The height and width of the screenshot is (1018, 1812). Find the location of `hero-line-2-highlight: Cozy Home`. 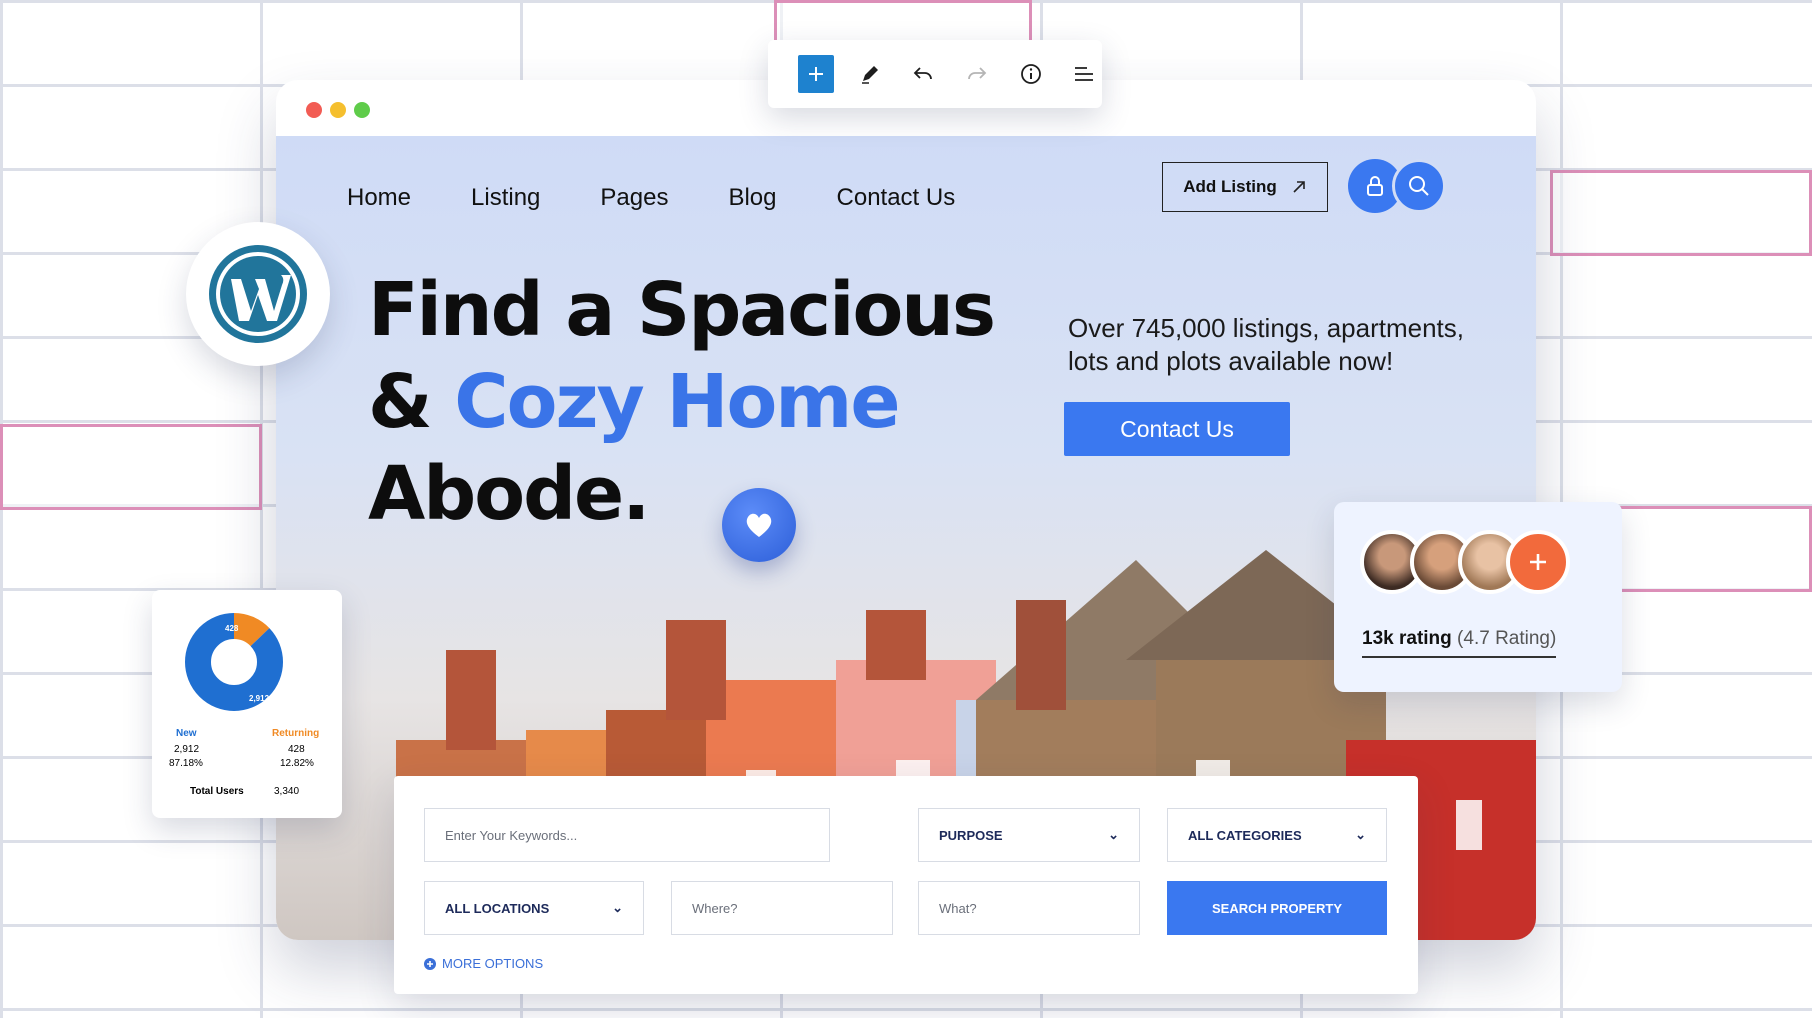

hero-line-2-highlight: Cozy Home is located at coordinates (677, 402).